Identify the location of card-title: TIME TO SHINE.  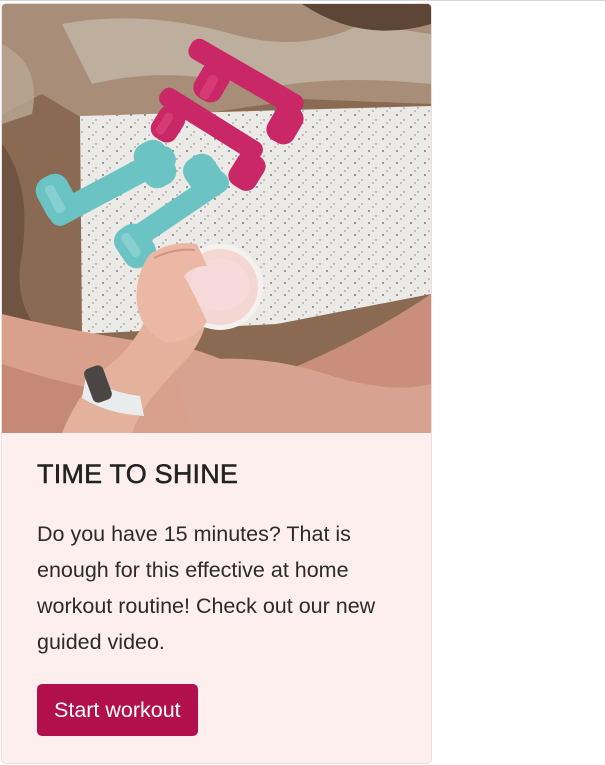
(138, 474).